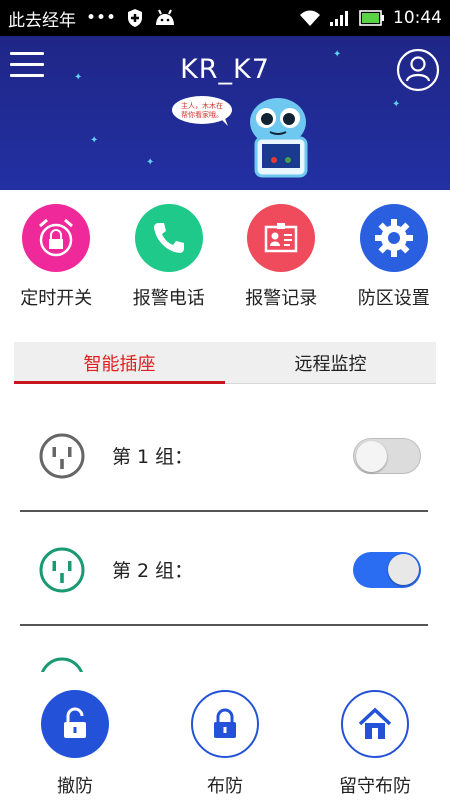  What do you see at coordinates (135, 18) in the screenshot?
I see `shield-icon` at bounding box center [135, 18].